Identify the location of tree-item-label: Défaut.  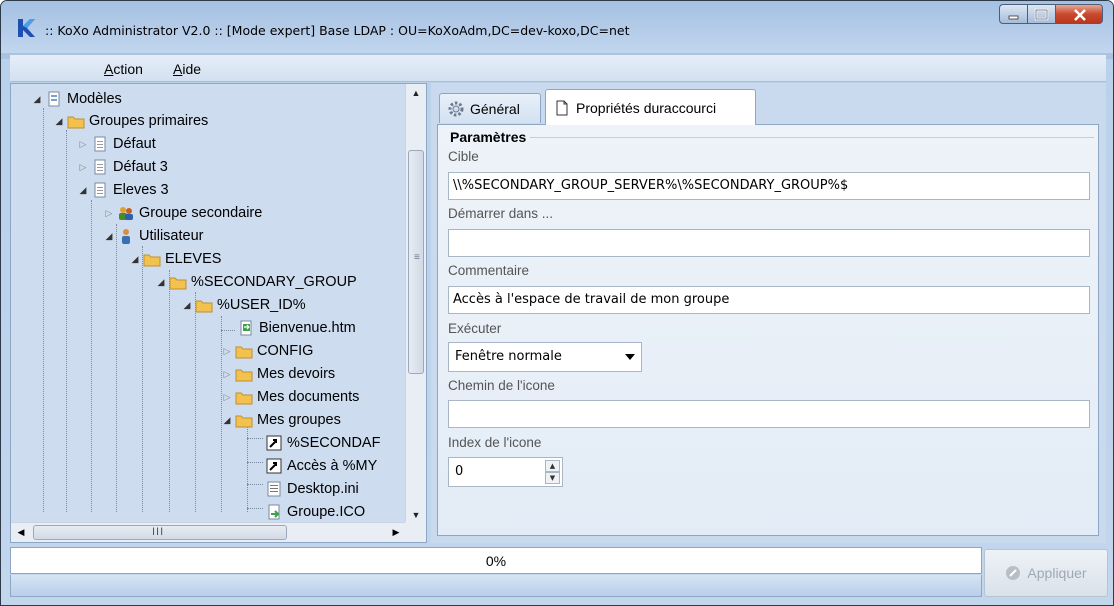
(134, 144).